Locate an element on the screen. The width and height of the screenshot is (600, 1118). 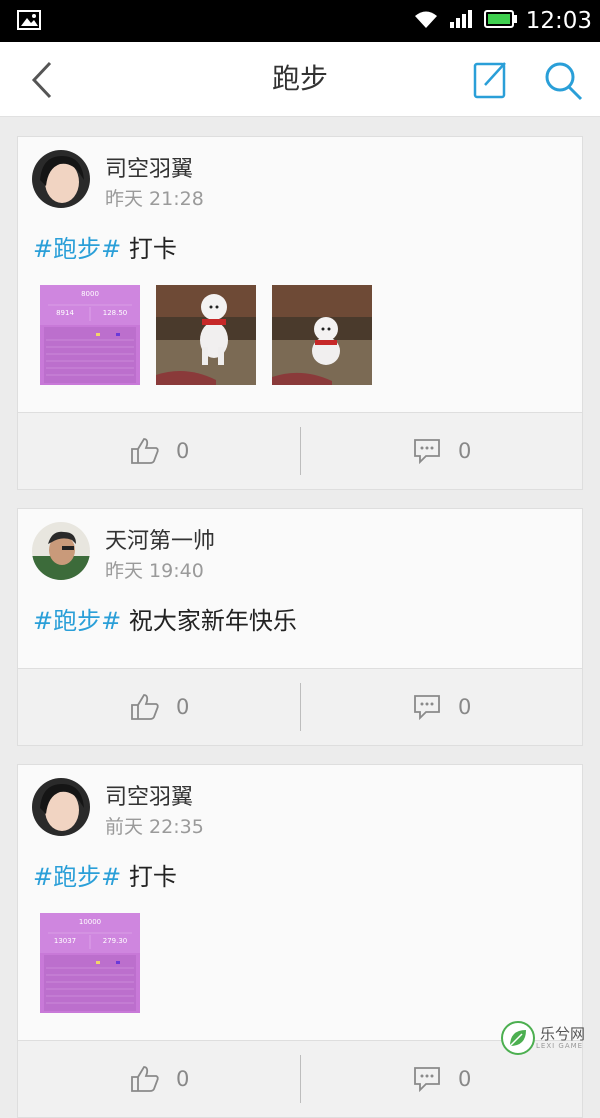
thumb-goal: 10000 is located at coordinates (90, 922).